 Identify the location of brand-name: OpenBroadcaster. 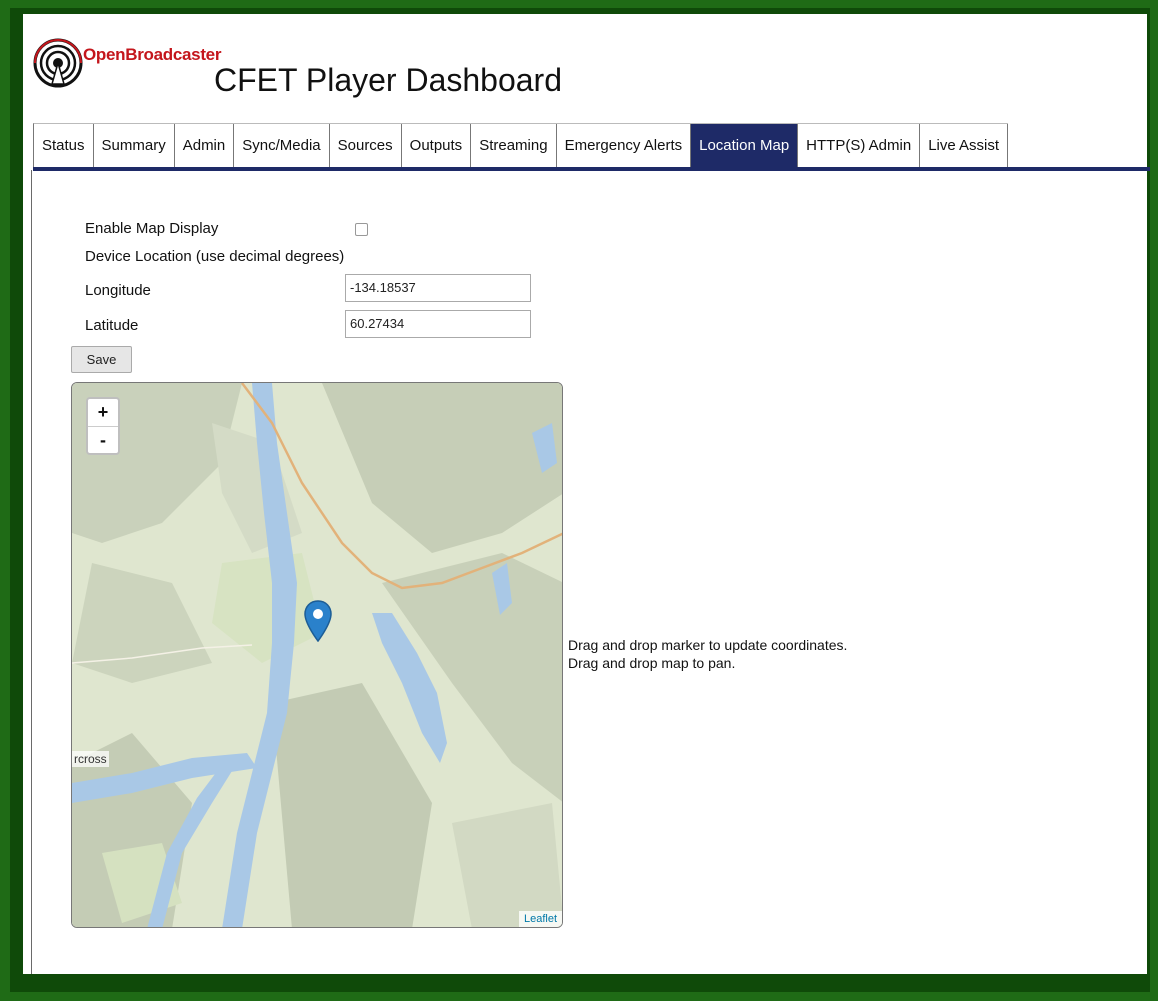
(152, 54).